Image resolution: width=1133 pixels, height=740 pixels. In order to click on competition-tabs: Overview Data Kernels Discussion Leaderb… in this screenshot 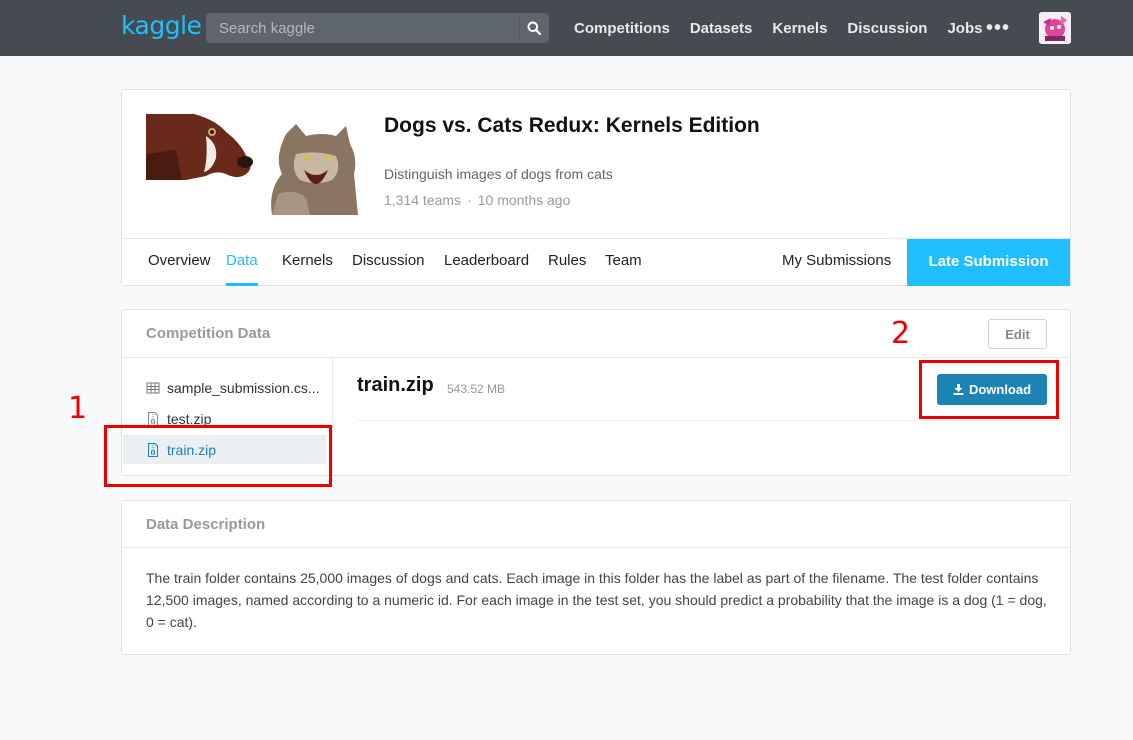, I will do `click(596, 262)`.